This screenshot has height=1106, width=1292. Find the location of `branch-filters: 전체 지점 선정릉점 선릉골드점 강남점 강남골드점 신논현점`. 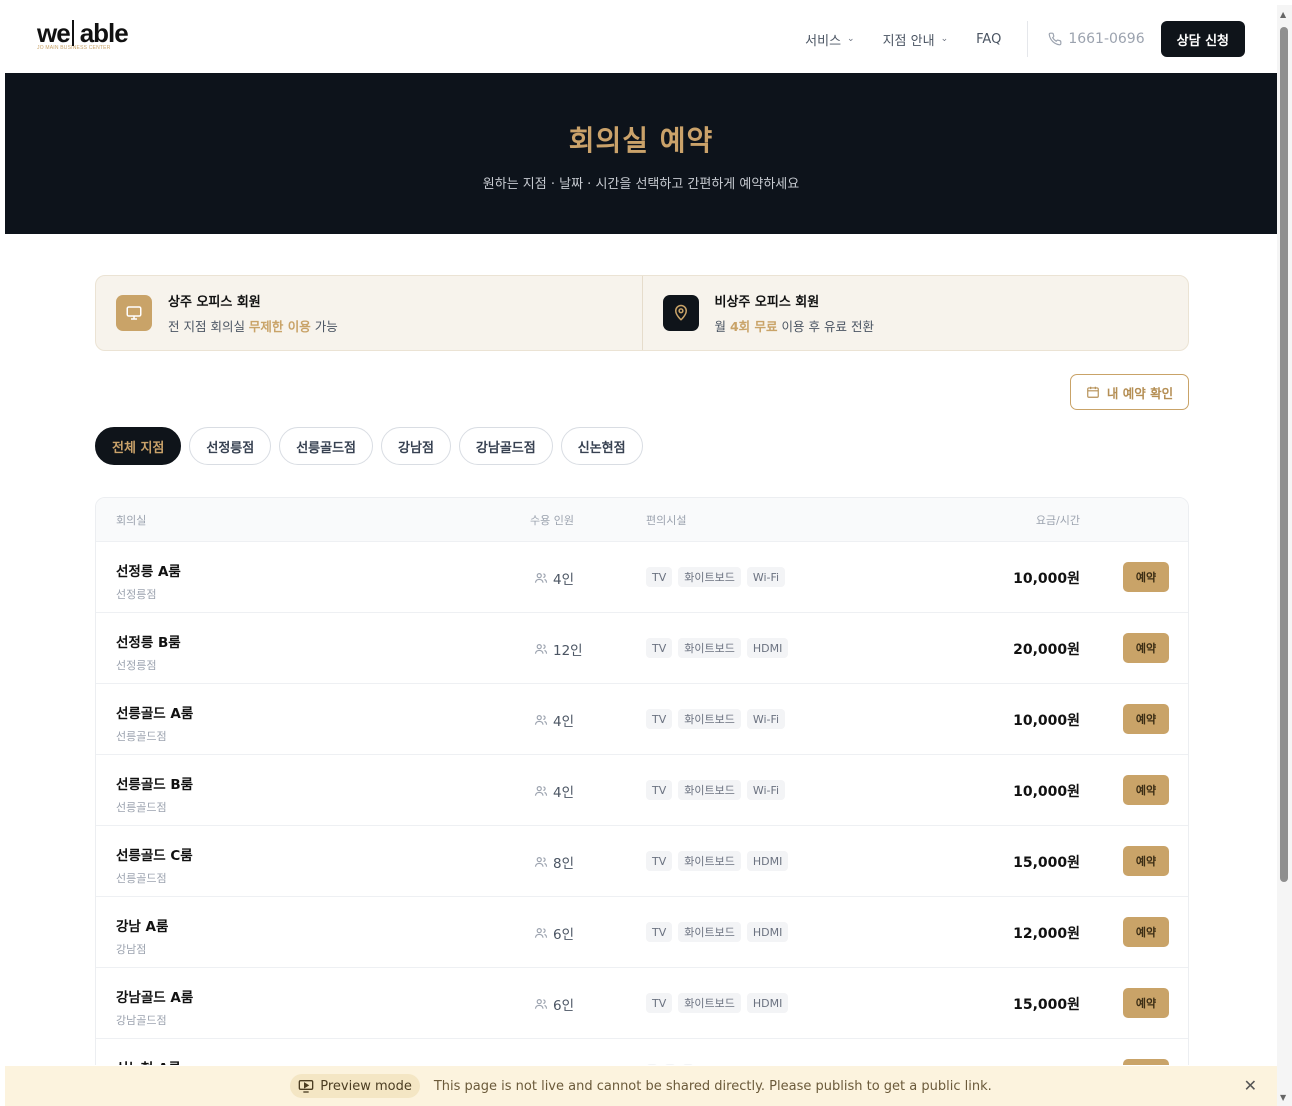

branch-filters: 전체 지점 선정릉점 선릉골드점 강남점 강남골드점 신논현점 is located at coordinates (373, 446).